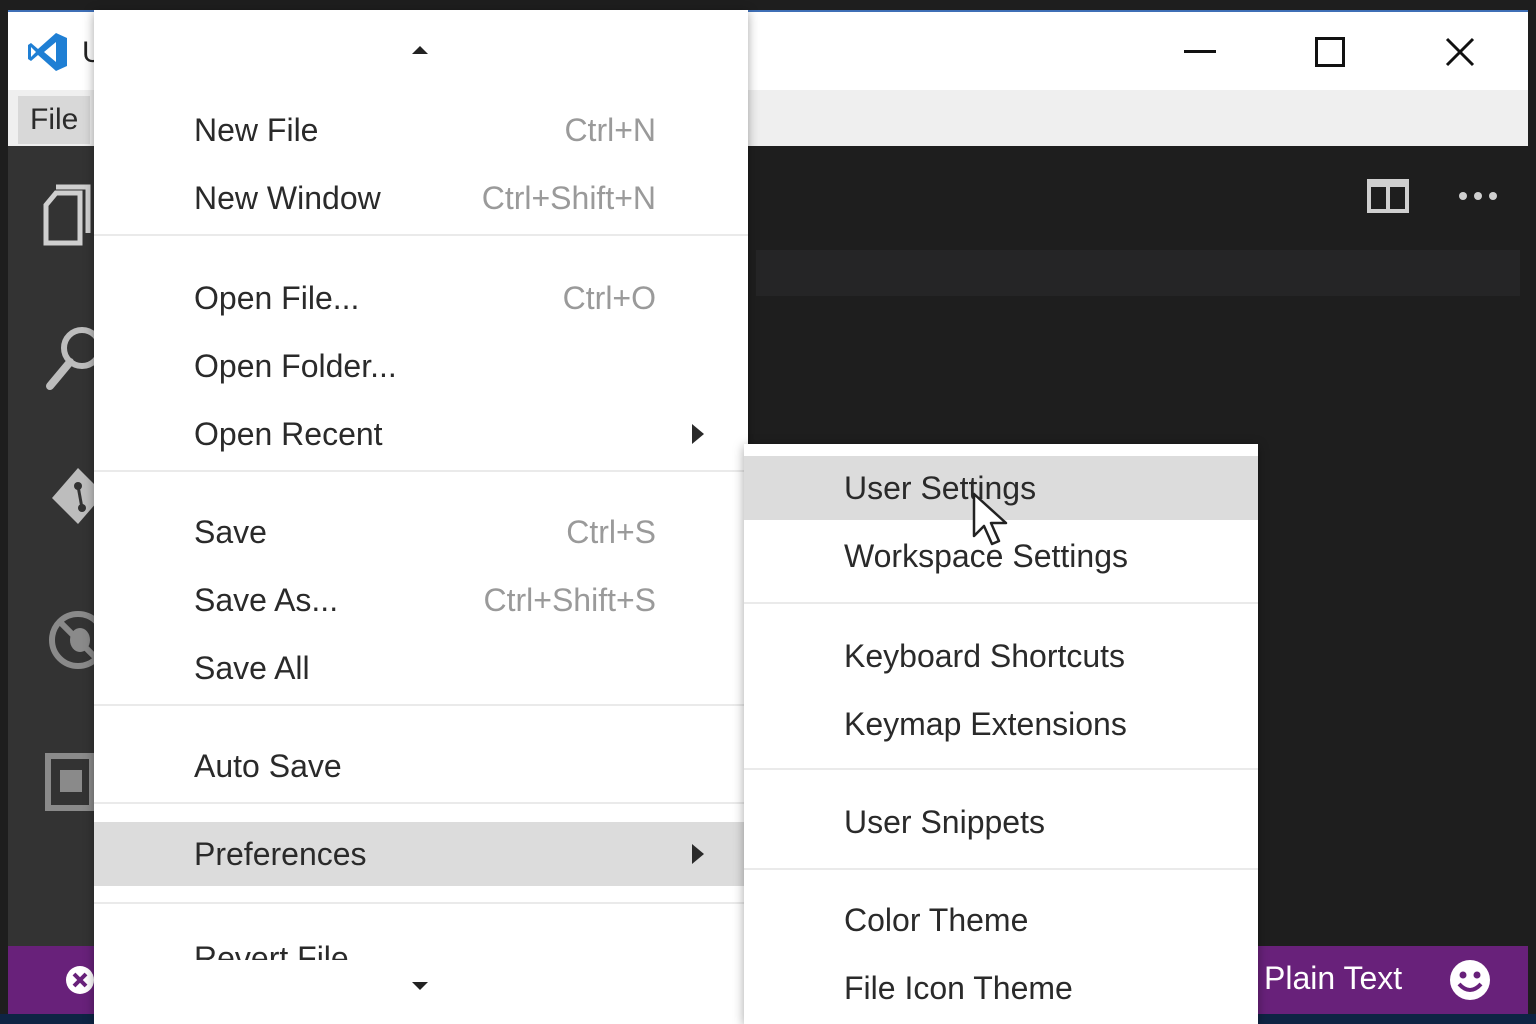 This screenshot has width=1536, height=1024. Describe the element at coordinates (80, 982) in the screenshot. I see `error-icon` at that location.